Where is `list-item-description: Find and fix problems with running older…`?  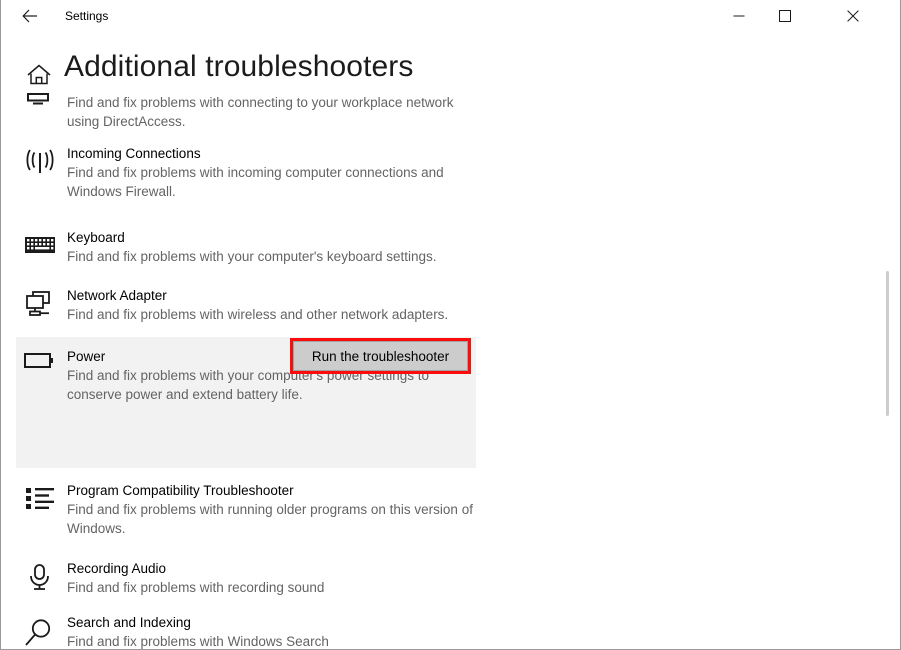 list-item-description: Find and fix problems with running older… is located at coordinates (270, 519).